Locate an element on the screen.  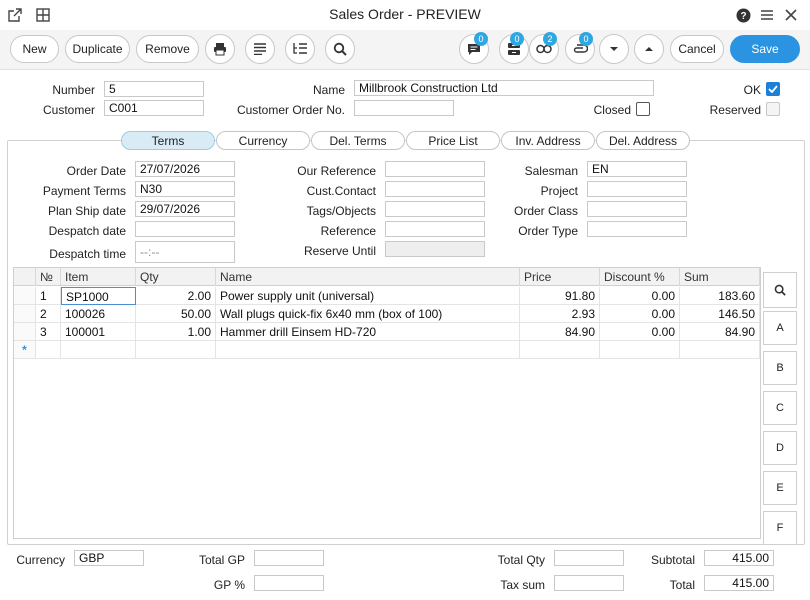
tab-del-address: Del. Address is located at coordinates (643, 140).